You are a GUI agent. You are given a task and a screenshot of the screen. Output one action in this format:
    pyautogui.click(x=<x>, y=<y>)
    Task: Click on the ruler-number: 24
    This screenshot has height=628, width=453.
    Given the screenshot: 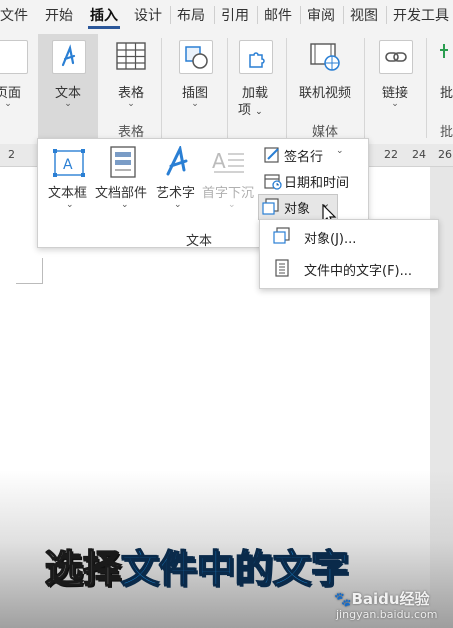 What is the action you would take?
    pyautogui.click(x=419, y=154)
    